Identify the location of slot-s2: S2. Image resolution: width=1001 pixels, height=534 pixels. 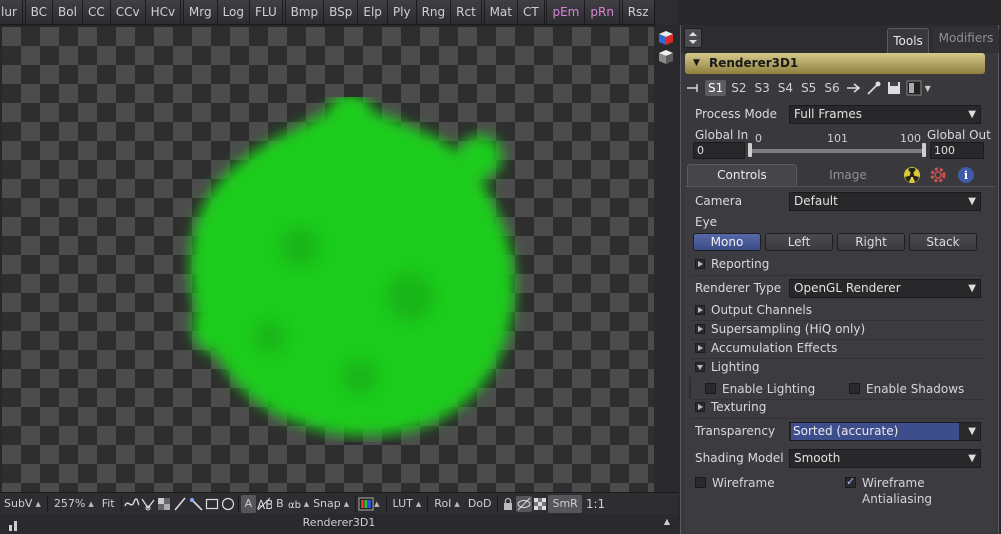
(738, 88).